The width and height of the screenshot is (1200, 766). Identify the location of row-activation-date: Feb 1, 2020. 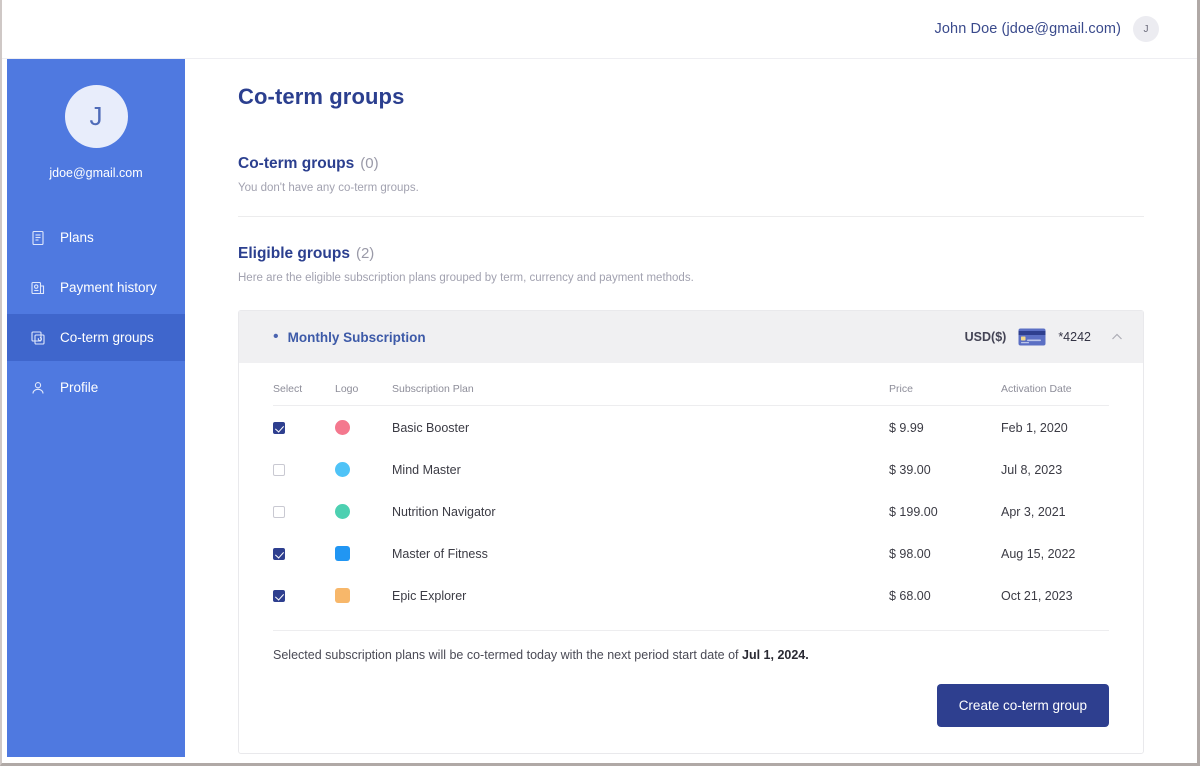
(1034, 427).